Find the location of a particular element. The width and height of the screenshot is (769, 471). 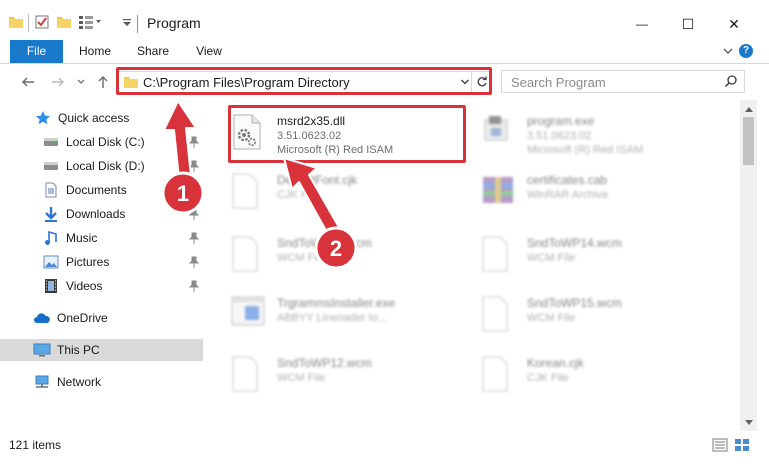

view-options-icon is located at coordinates (90, 24).